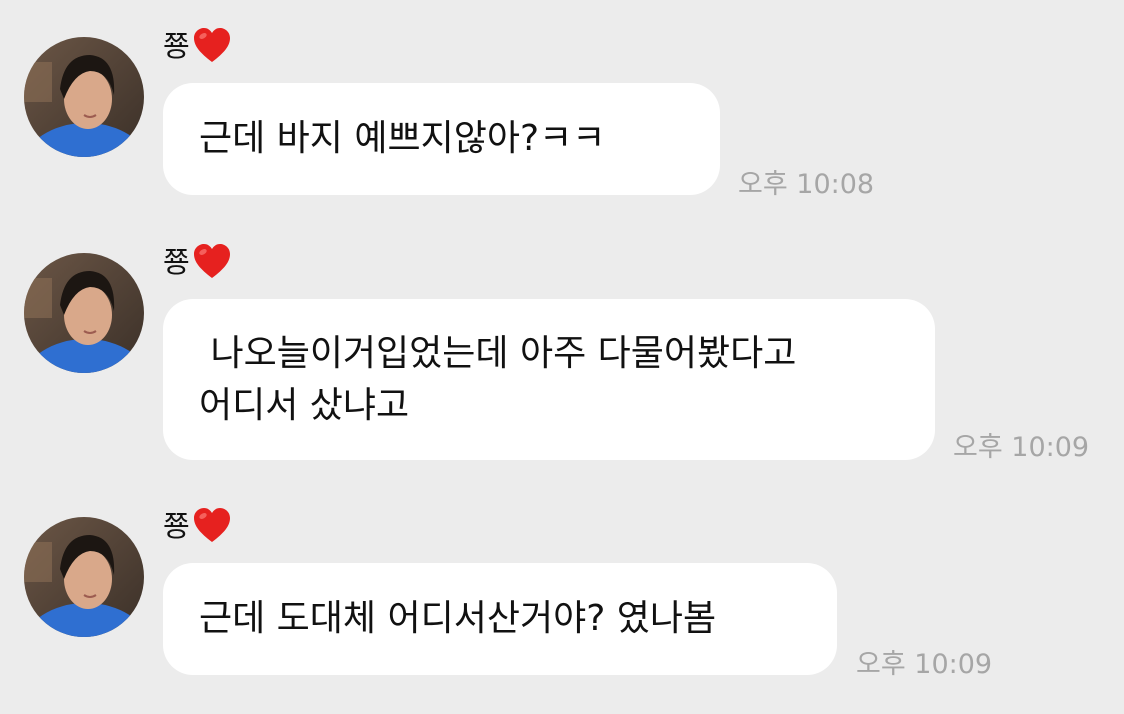  What do you see at coordinates (458, 618) in the screenshot?
I see `message-text: 근데 도대체 어디서산거야? 였나봄` at bounding box center [458, 618].